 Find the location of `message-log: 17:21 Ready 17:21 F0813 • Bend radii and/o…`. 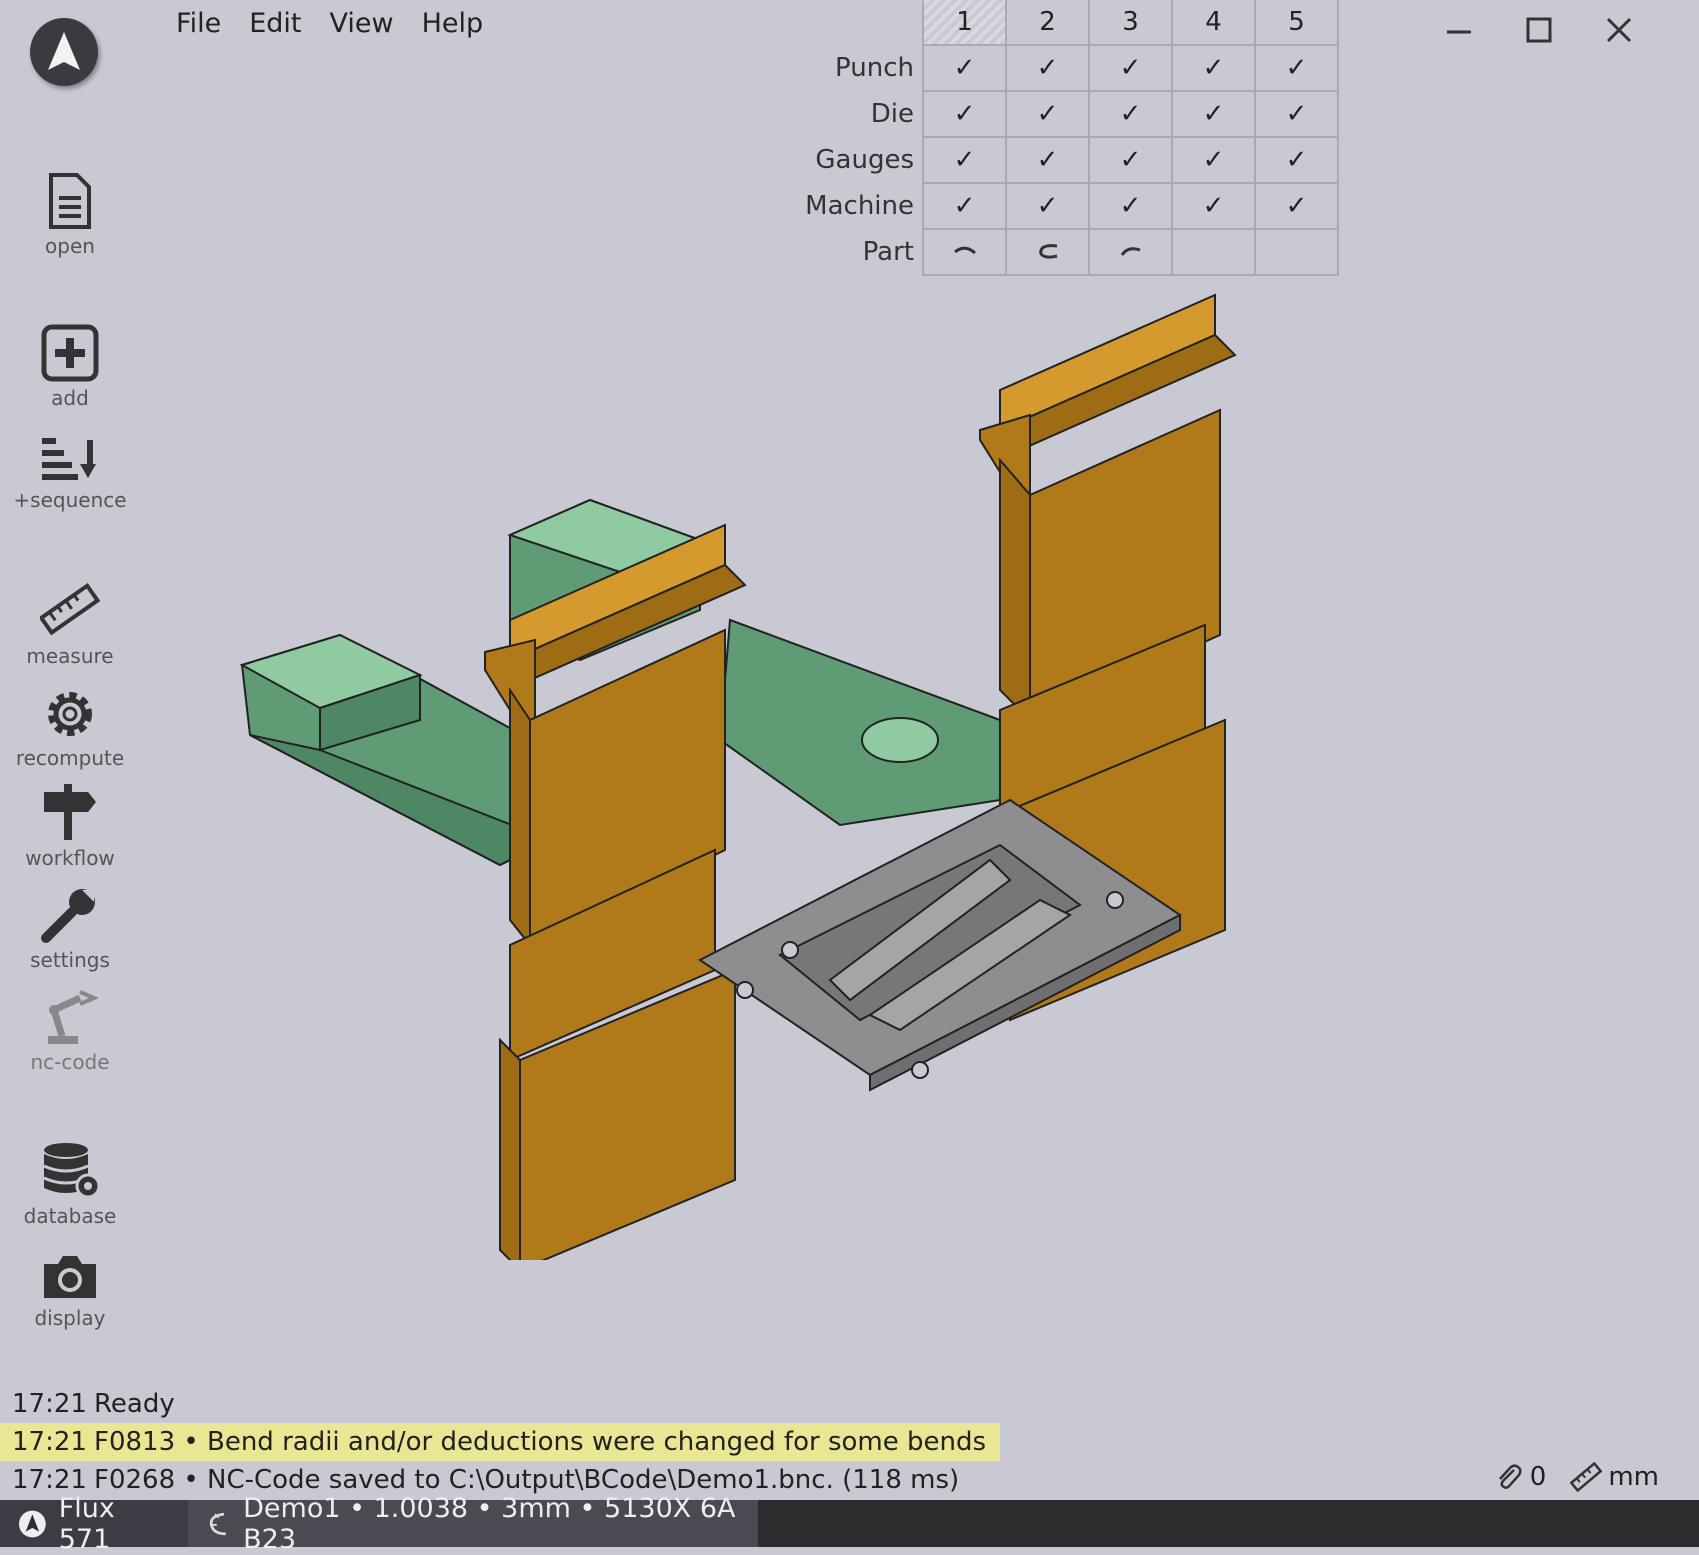

message-log: 17:21 Ready 17:21 F0813 • Bend radii and/o… is located at coordinates (500, 1442).